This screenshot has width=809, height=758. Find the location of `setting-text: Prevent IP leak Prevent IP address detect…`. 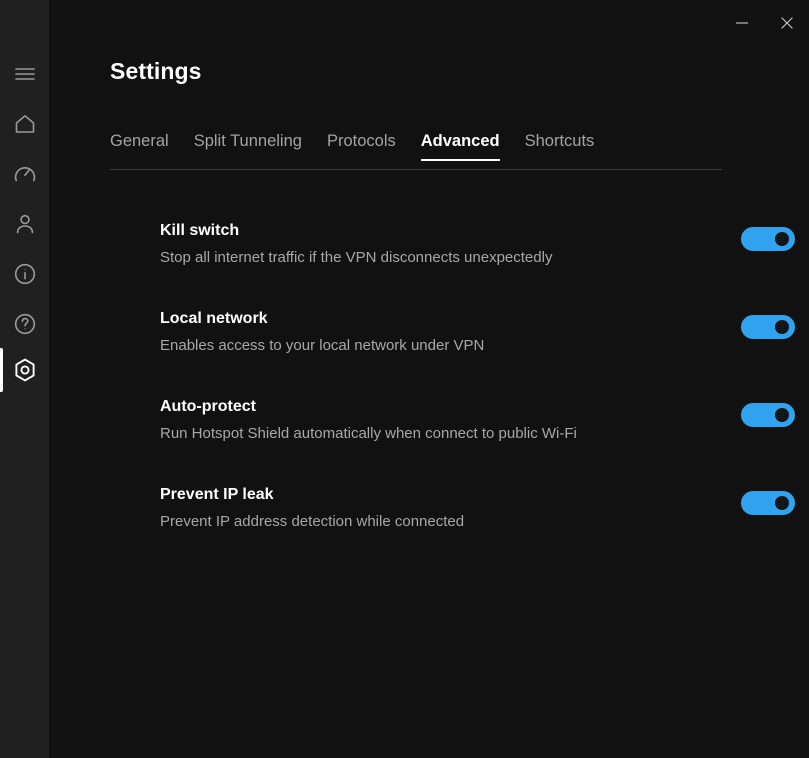

setting-text: Prevent IP leak Prevent IP address detect… is located at coordinates (445, 508).